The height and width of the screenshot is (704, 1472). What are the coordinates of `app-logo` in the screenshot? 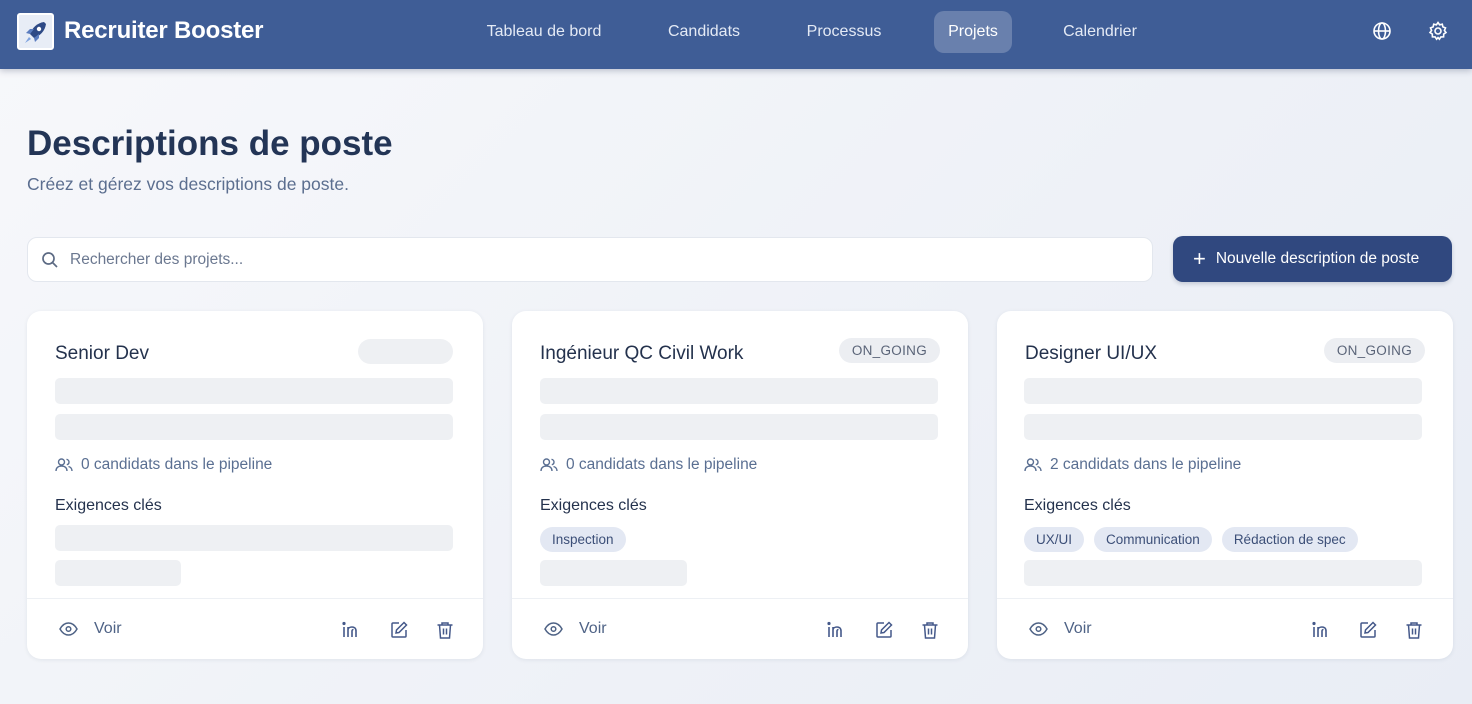 It's located at (35, 31).